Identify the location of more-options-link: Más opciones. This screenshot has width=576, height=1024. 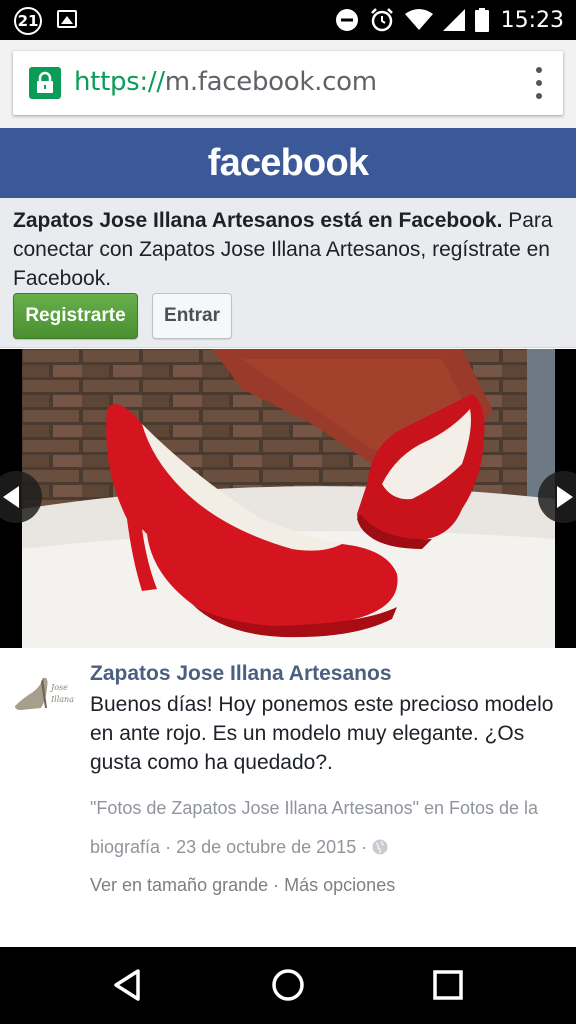
(339, 885).